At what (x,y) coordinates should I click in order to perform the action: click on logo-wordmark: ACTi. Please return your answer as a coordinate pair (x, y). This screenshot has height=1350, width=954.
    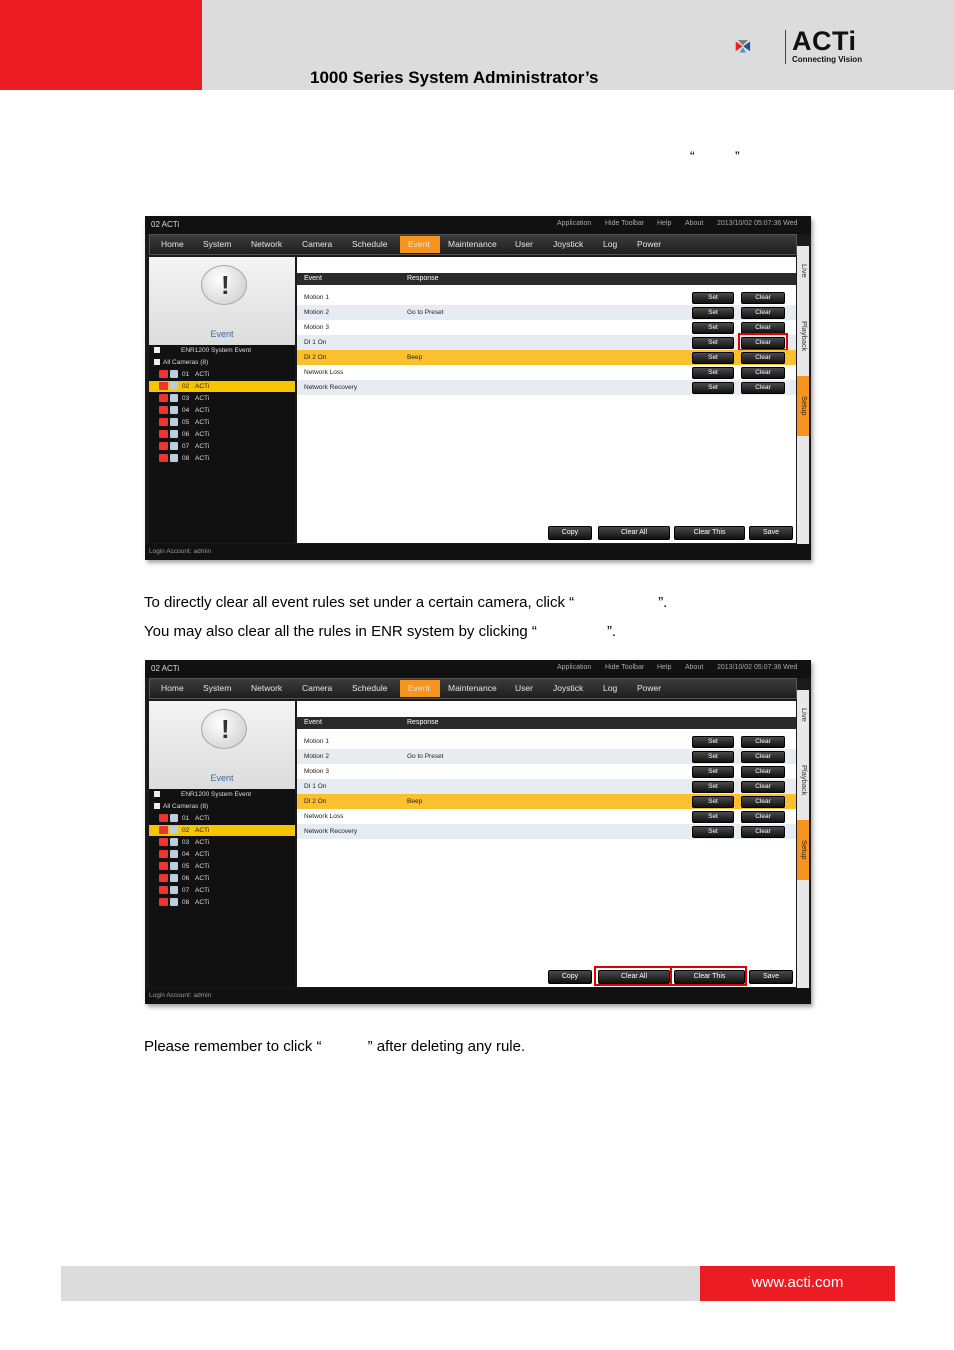
    Looking at the image, I should click on (824, 41).